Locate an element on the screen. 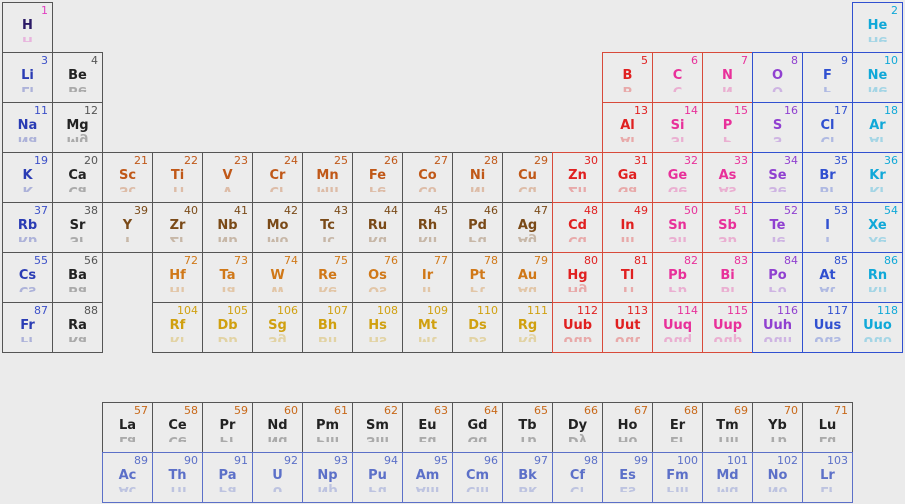  element-fr: 87 Fr Fr is located at coordinates (27, 327).